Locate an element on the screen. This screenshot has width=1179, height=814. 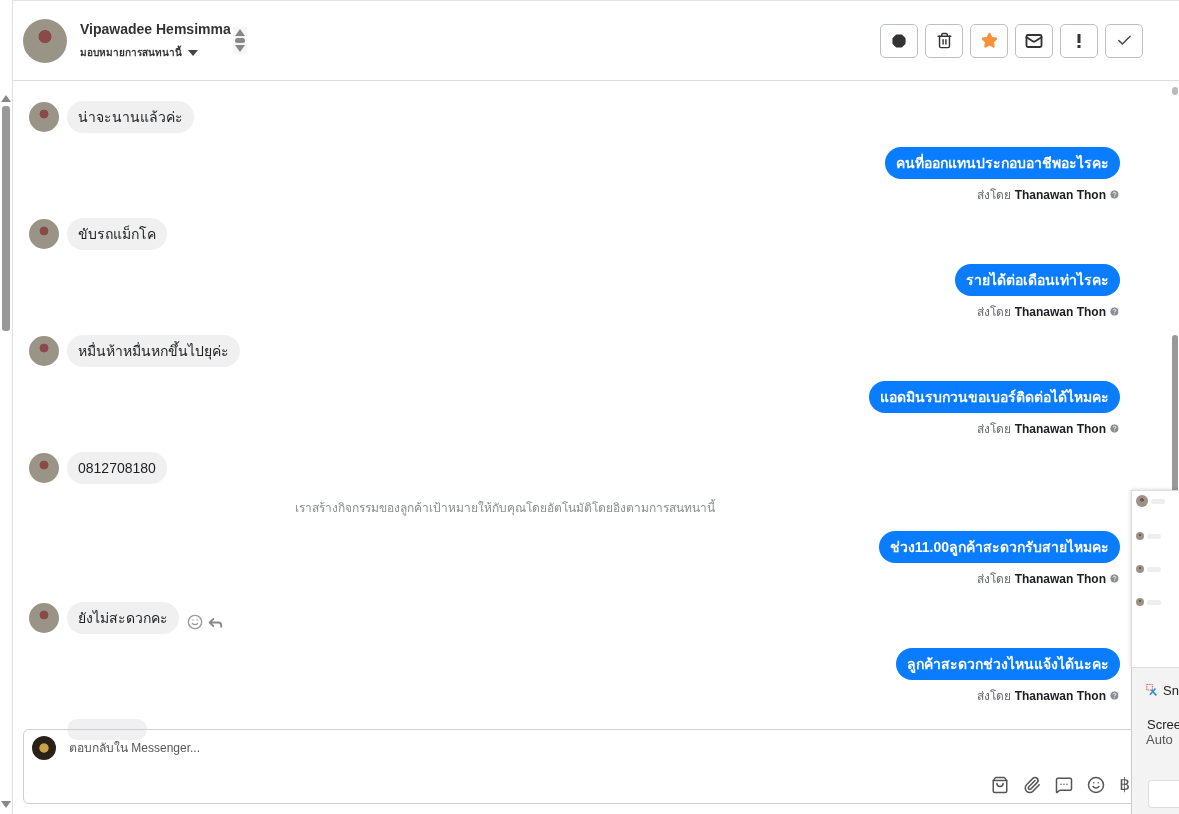
received-message: ยังไม่สะดวกคะ is located at coordinates (123, 618).